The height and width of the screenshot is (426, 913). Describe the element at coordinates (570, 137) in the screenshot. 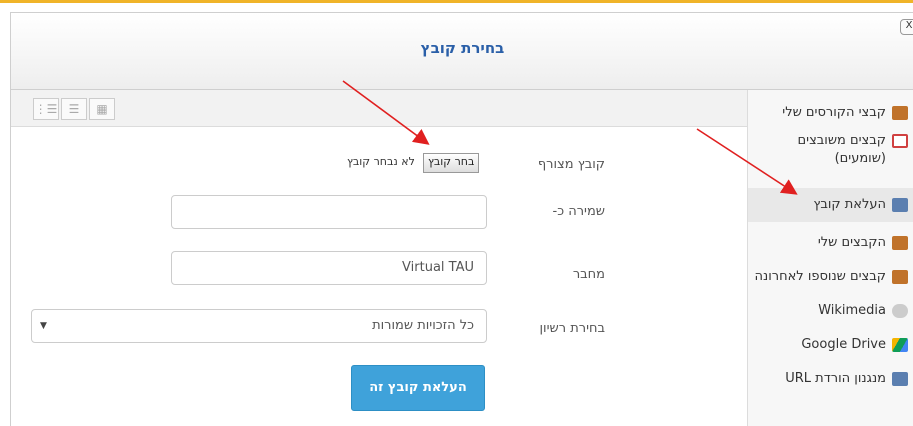

I see `annotation-arrows` at that location.